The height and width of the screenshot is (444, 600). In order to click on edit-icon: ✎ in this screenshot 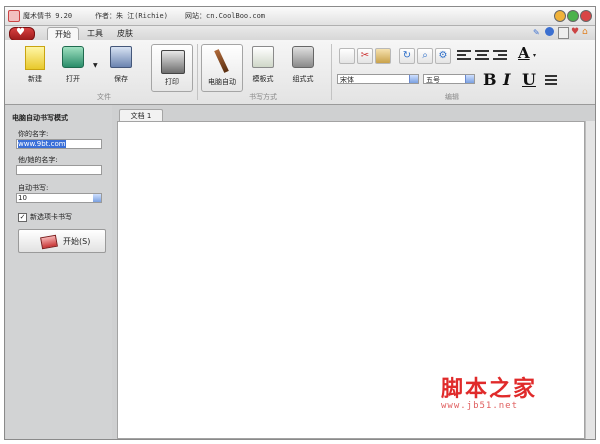, I will do `click(536, 32)`.